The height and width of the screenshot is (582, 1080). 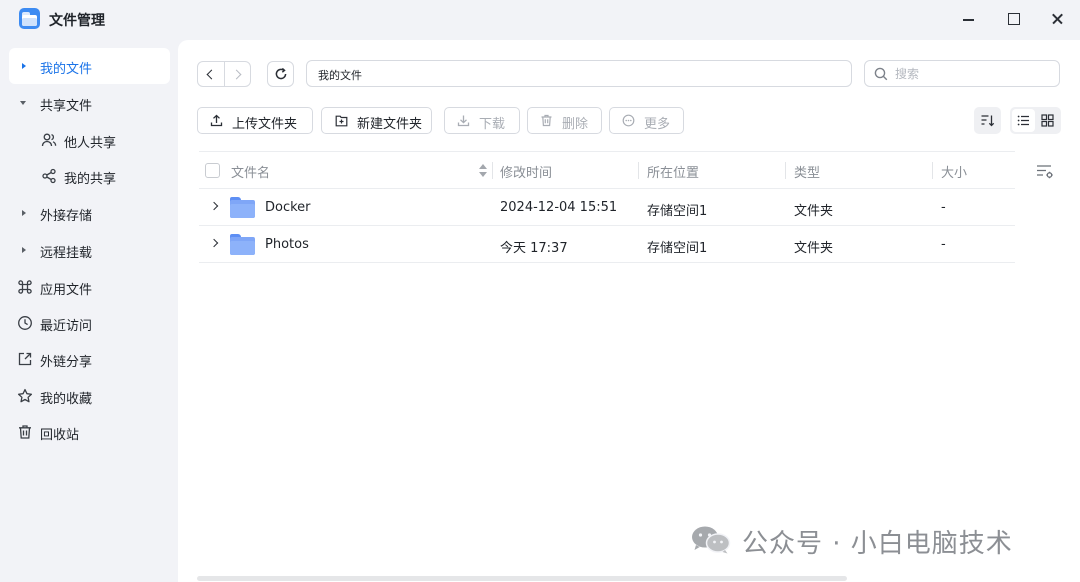 I want to click on column-header-type: 类型, so click(x=807, y=171).